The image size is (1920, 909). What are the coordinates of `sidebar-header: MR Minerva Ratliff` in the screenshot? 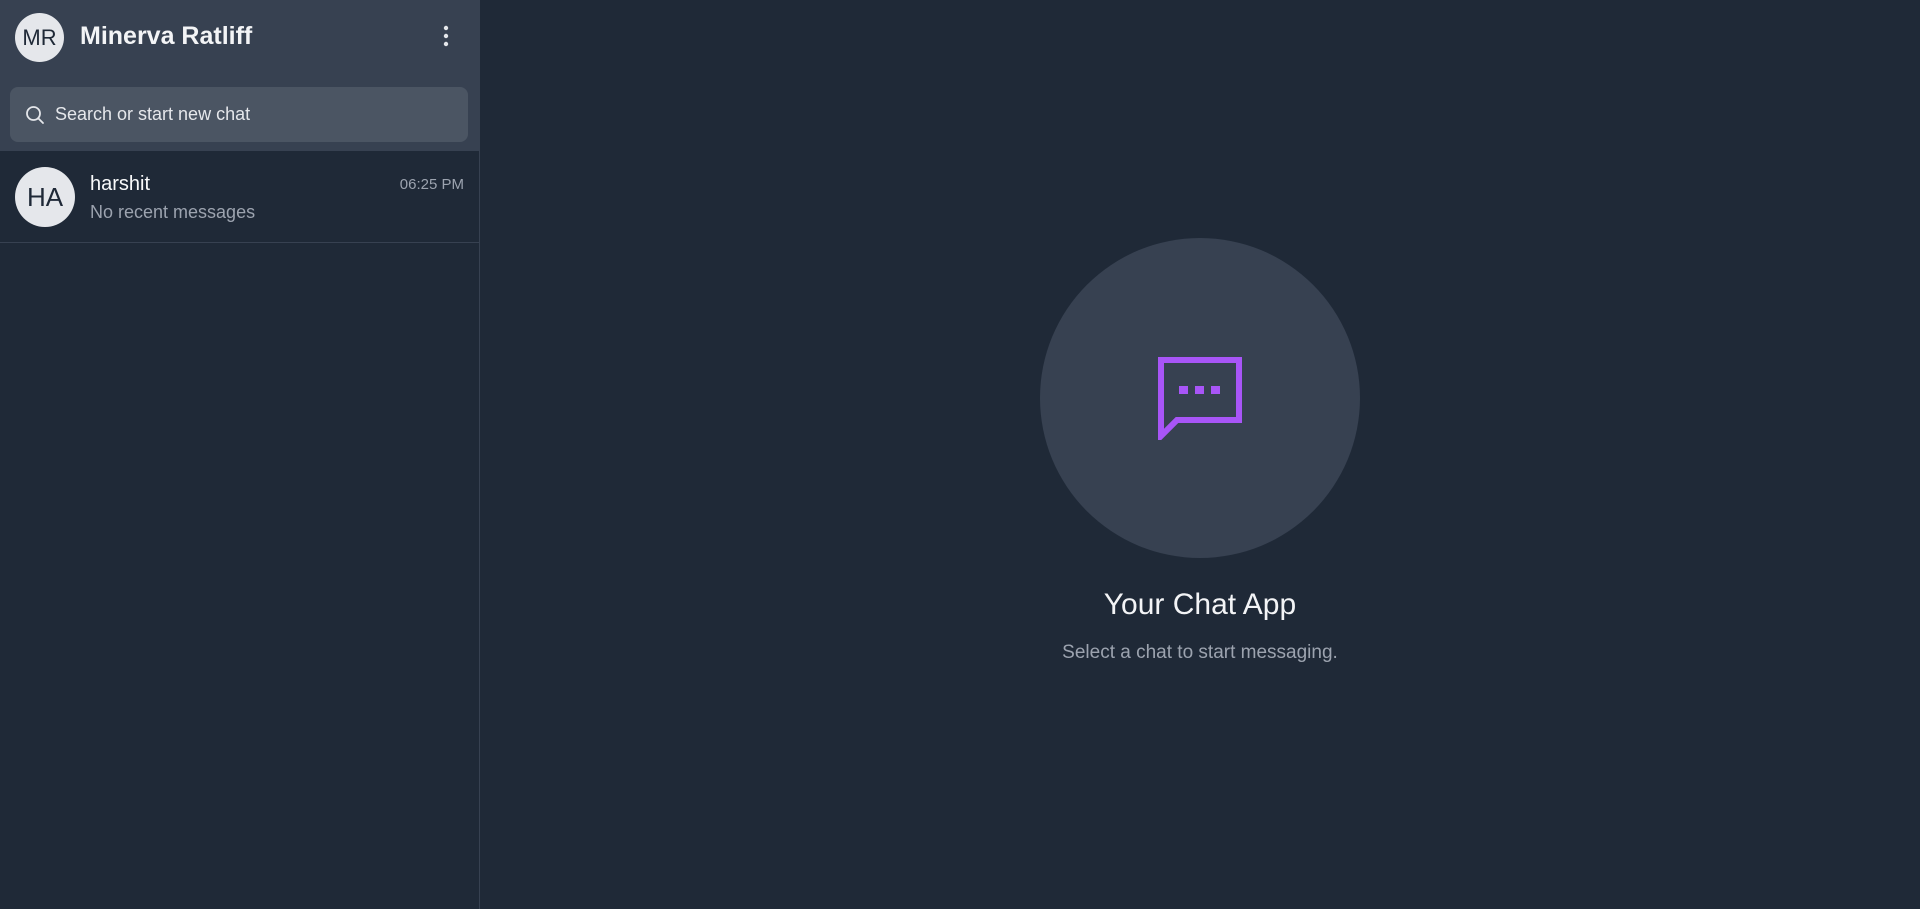 It's located at (239, 75).